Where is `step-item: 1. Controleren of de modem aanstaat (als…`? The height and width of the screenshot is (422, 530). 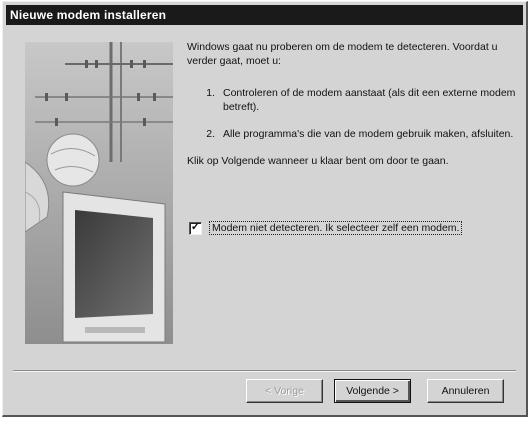
step-item: 1. Controleren of de modem aanstaat (als… is located at coordinates (352, 100).